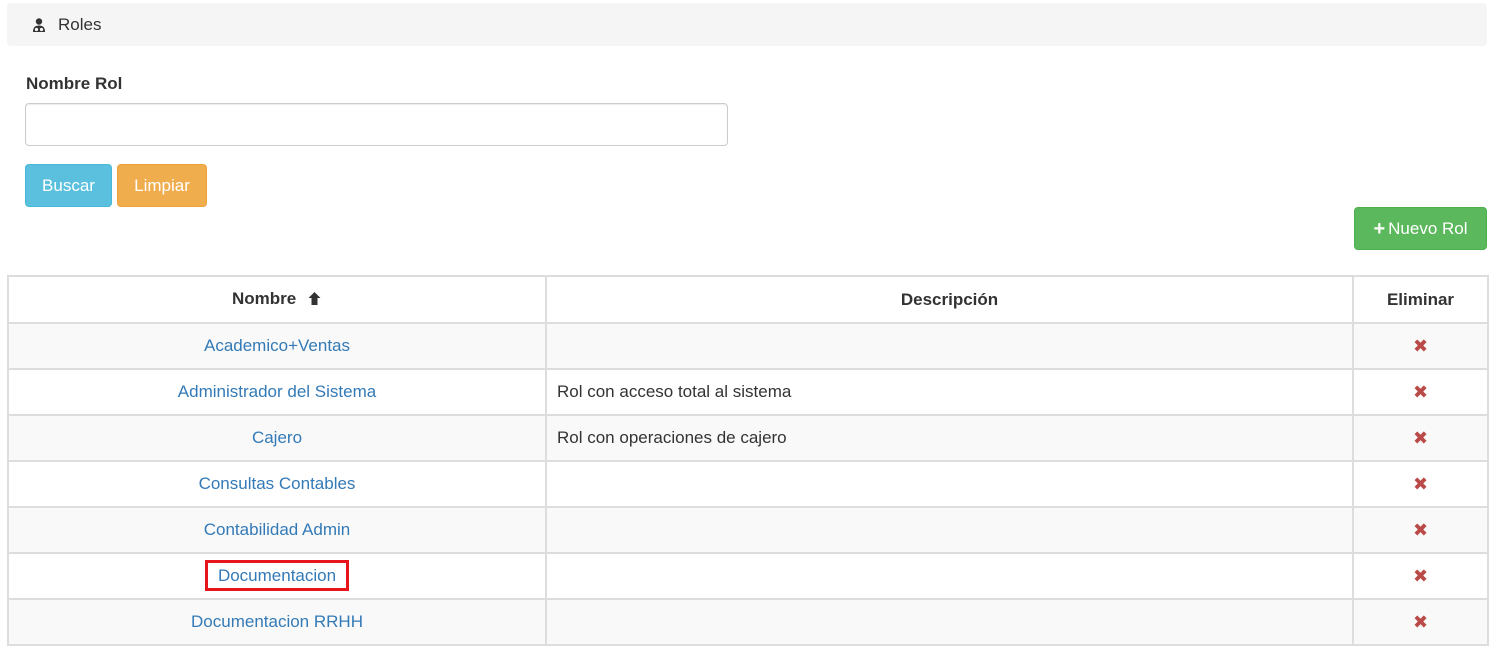 The height and width of the screenshot is (647, 1497). I want to click on column-header-description: Descripción, so click(949, 299).